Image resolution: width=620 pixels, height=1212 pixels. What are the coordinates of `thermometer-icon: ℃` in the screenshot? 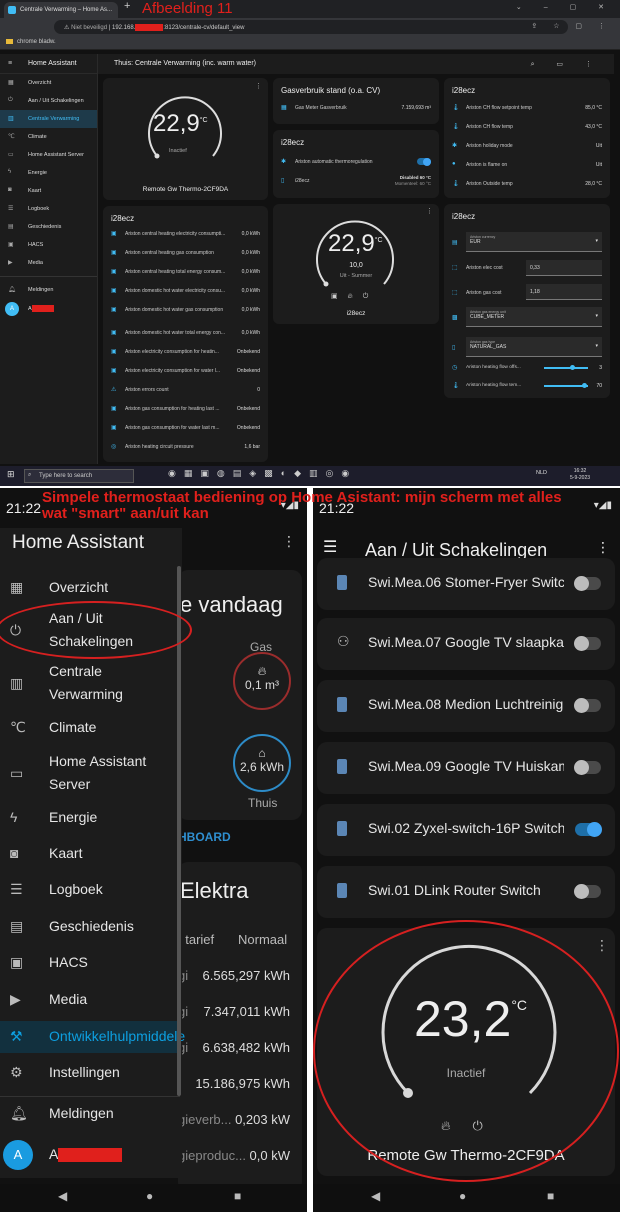 It's located at (11, 137).